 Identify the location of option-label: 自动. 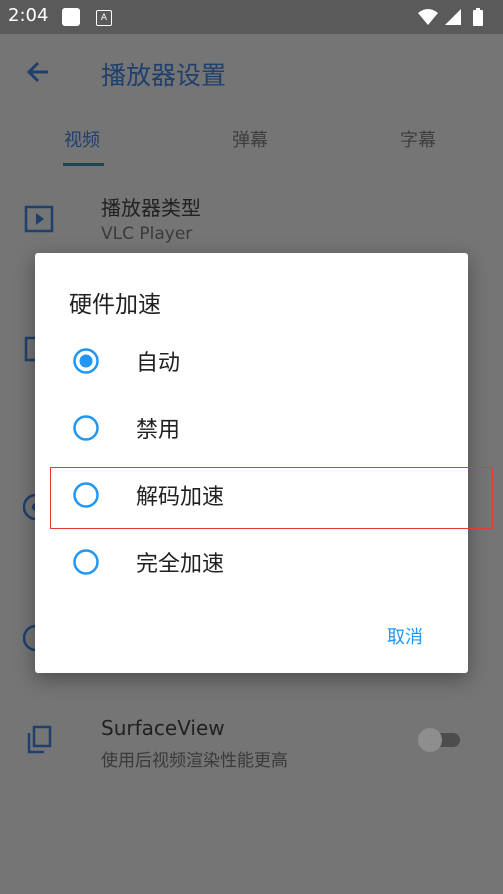
(158, 363).